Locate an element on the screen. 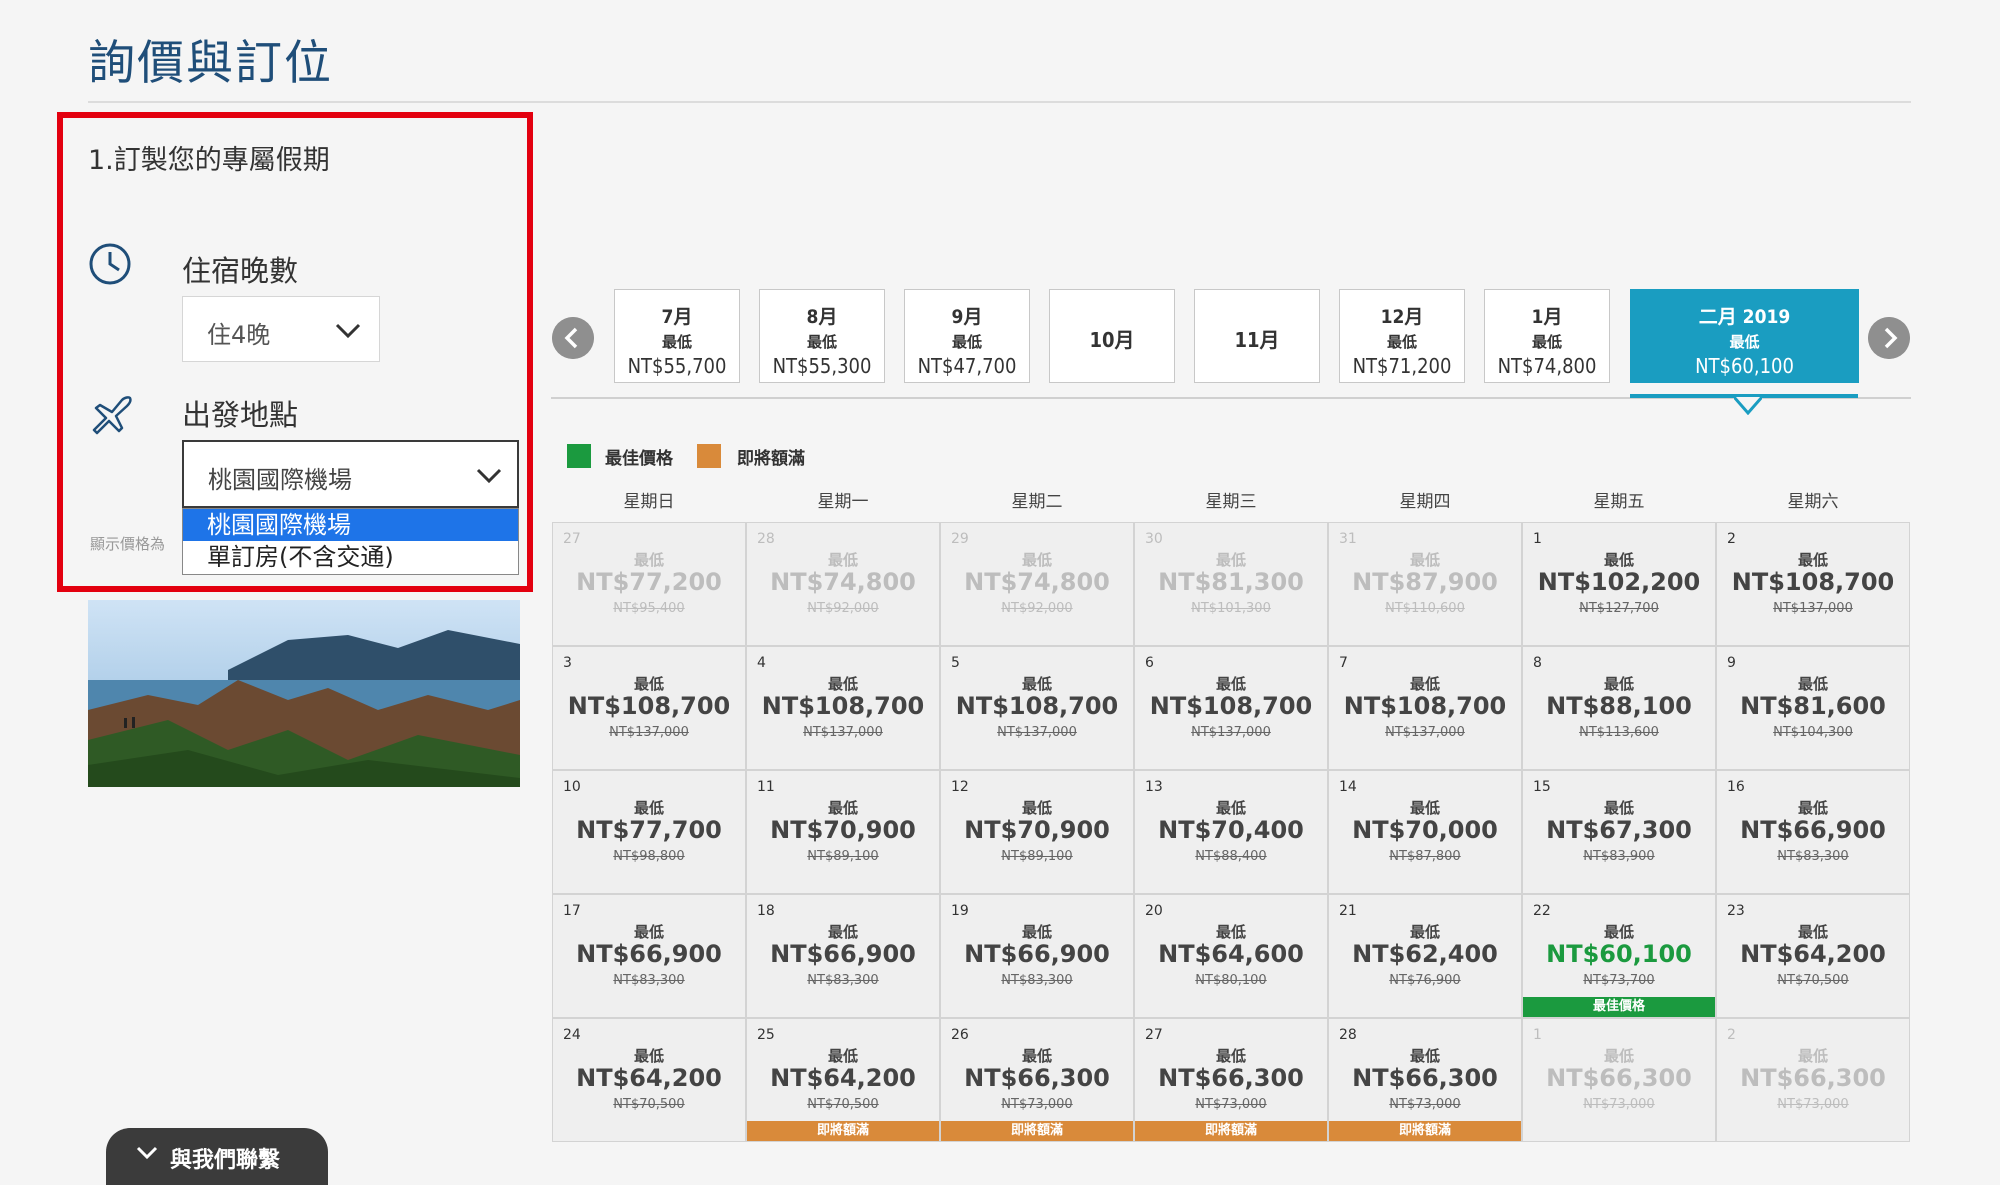  month-tab: 8月 最低 NT$55,300 is located at coordinates (822, 336).